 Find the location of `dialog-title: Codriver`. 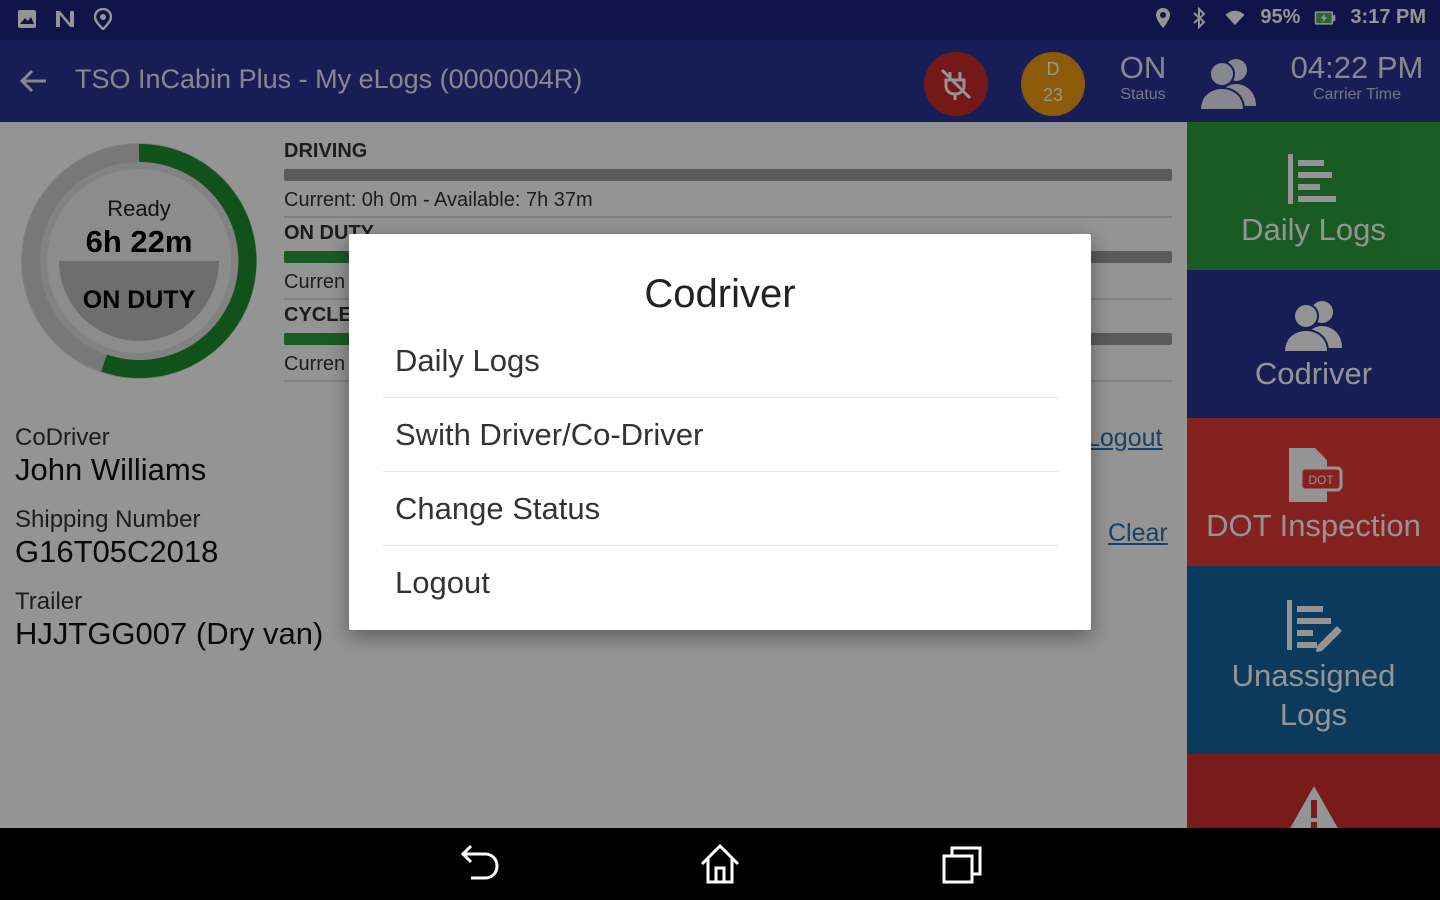

dialog-title: Codriver is located at coordinates (720, 294).